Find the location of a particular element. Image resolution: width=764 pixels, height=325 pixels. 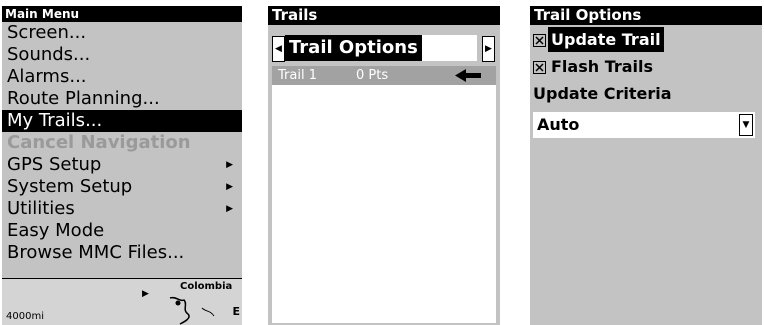

trail-options-title: Trail Options is located at coordinates (646, 15).